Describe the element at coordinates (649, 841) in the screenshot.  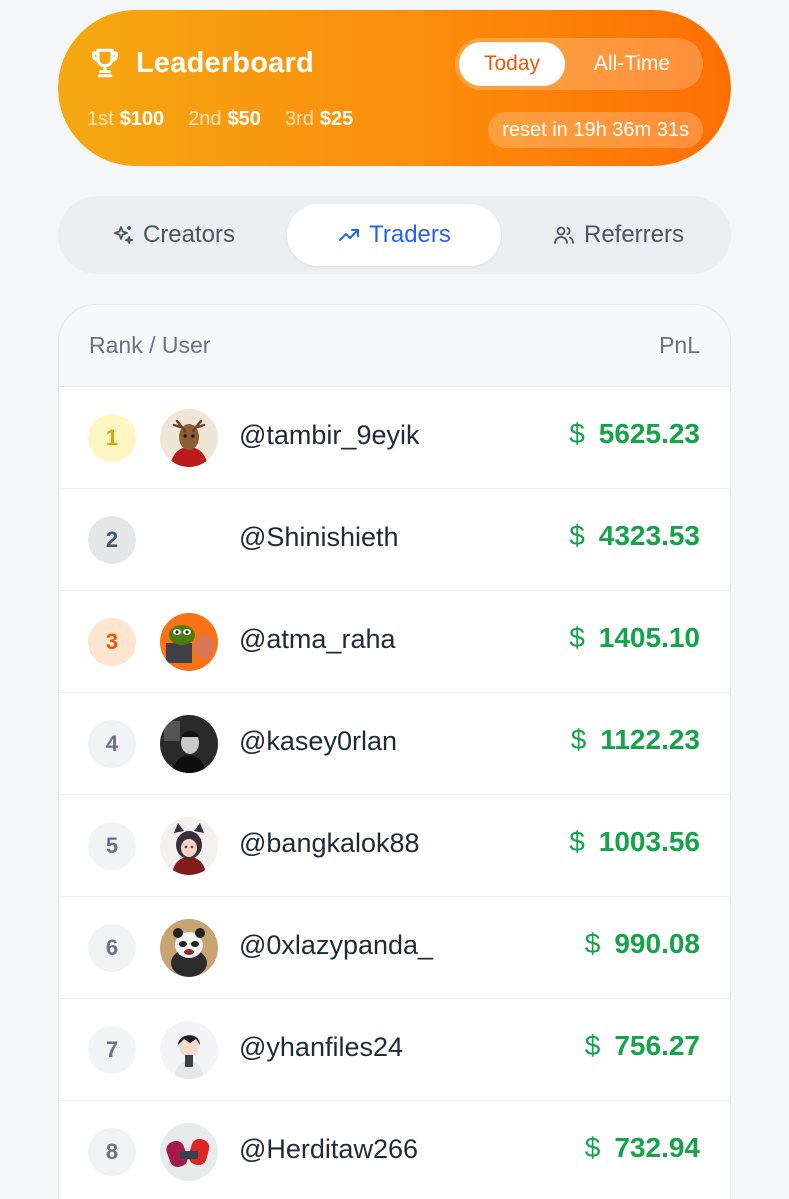
I see `pnl-amount: 1003.56` at that location.